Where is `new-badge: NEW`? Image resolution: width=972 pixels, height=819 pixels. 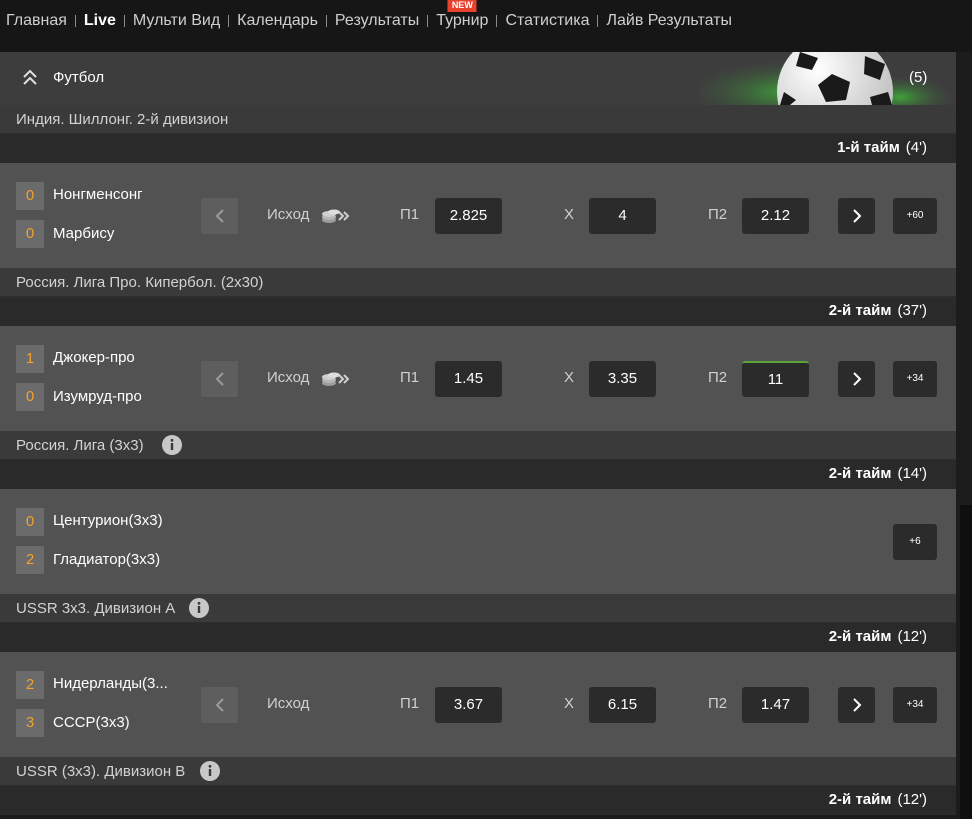 new-badge: NEW is located at coordinates (462, 6).